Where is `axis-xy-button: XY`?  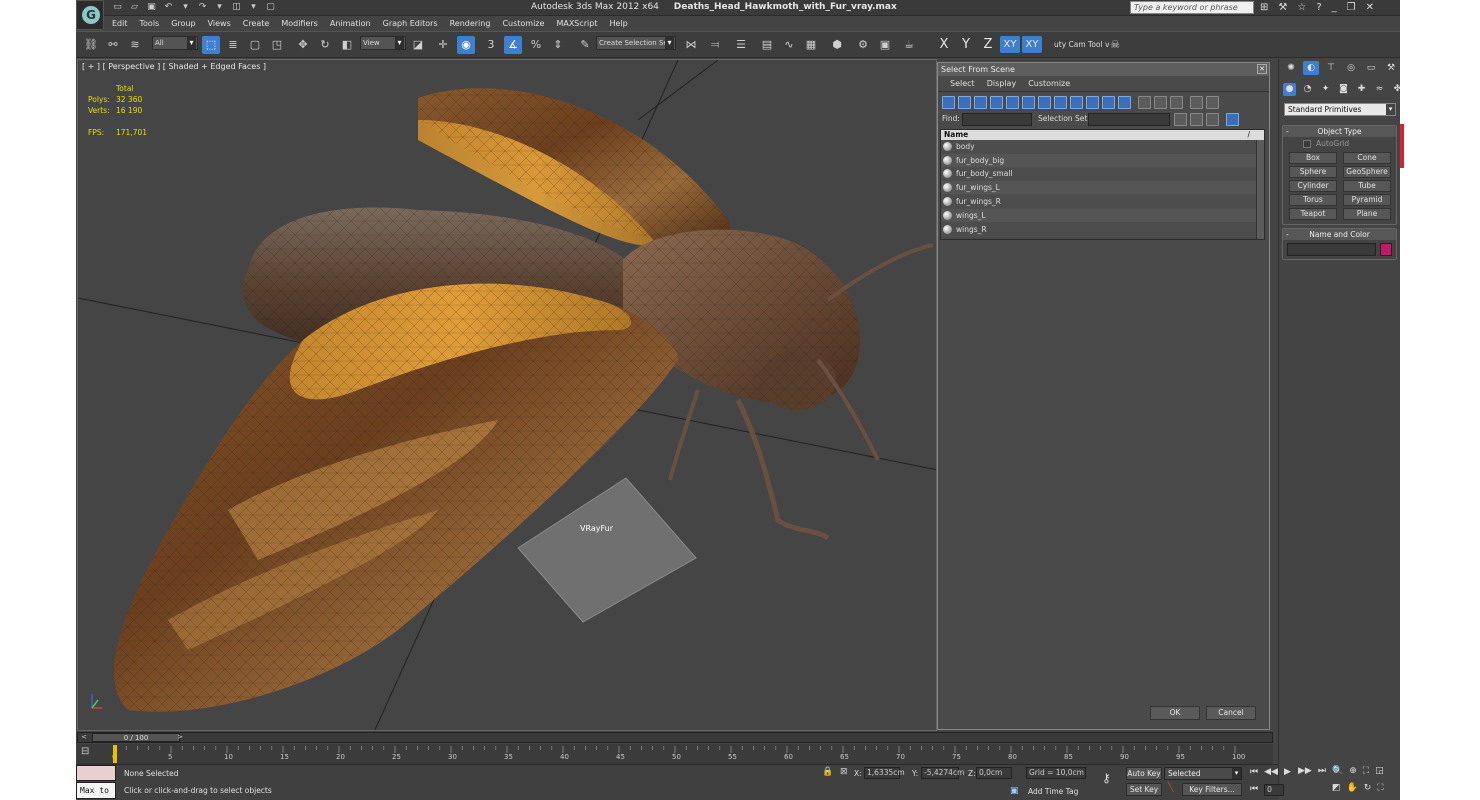 axis-xy-button: XY is located at coordinates (1010, 44).